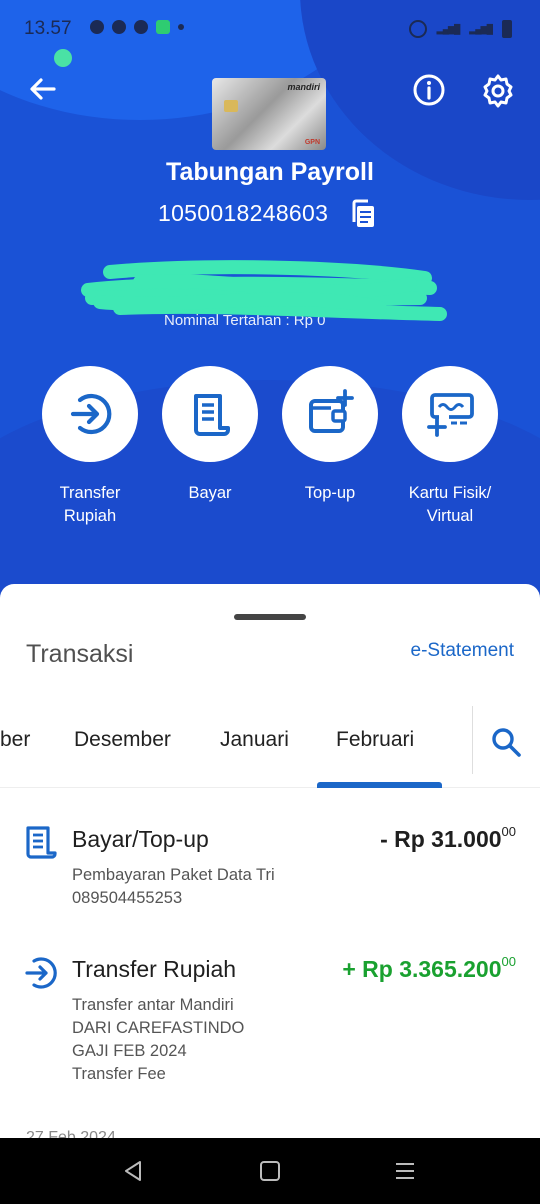 This screenshot has width=540, height=1204. Describe the element at coordinates (181, 27) in the screenshot. I see `more-dot-icon` at that location.